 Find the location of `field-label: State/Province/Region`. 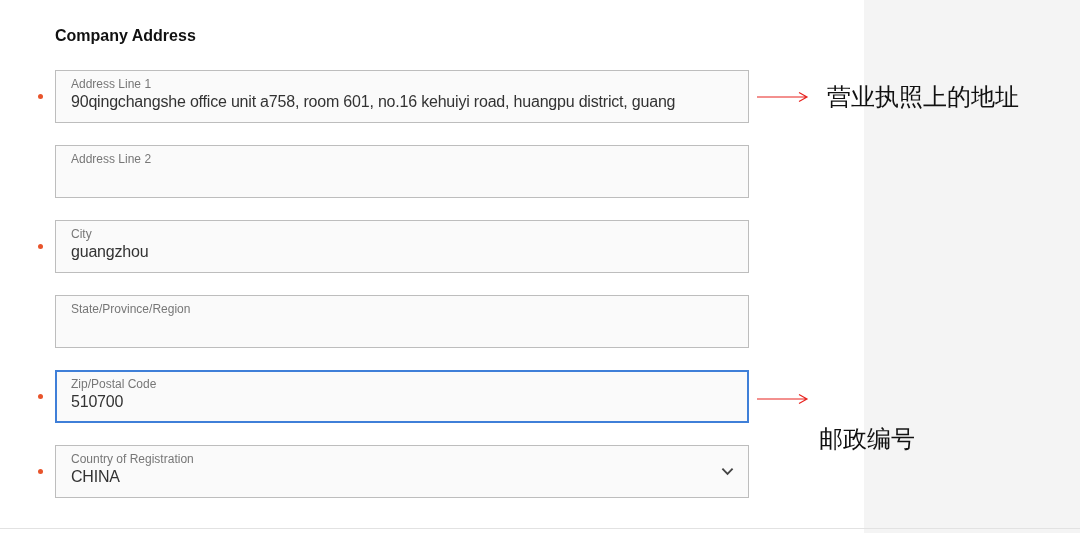

field-label: State/Province/Region is located at coordinates (131, 309).